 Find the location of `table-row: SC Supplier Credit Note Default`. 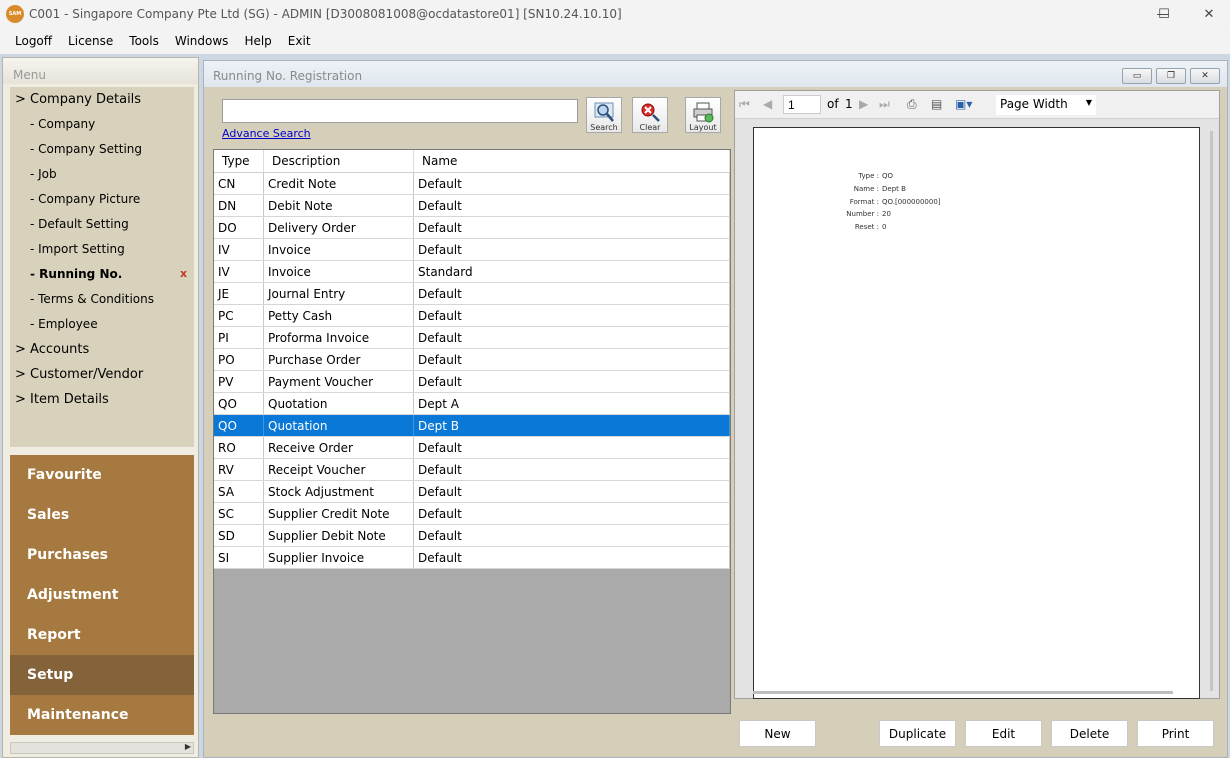

table-row: SC Supplier Credit Note Default is located at coordinates (472, 514).